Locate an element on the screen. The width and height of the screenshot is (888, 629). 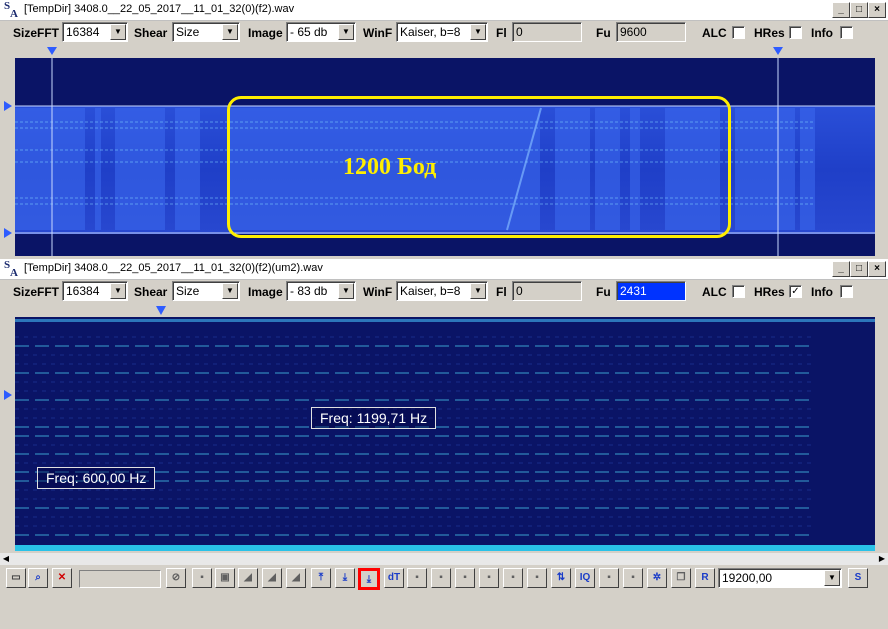
tool-icon-3: ◢ is located at coordinates (248, 578).